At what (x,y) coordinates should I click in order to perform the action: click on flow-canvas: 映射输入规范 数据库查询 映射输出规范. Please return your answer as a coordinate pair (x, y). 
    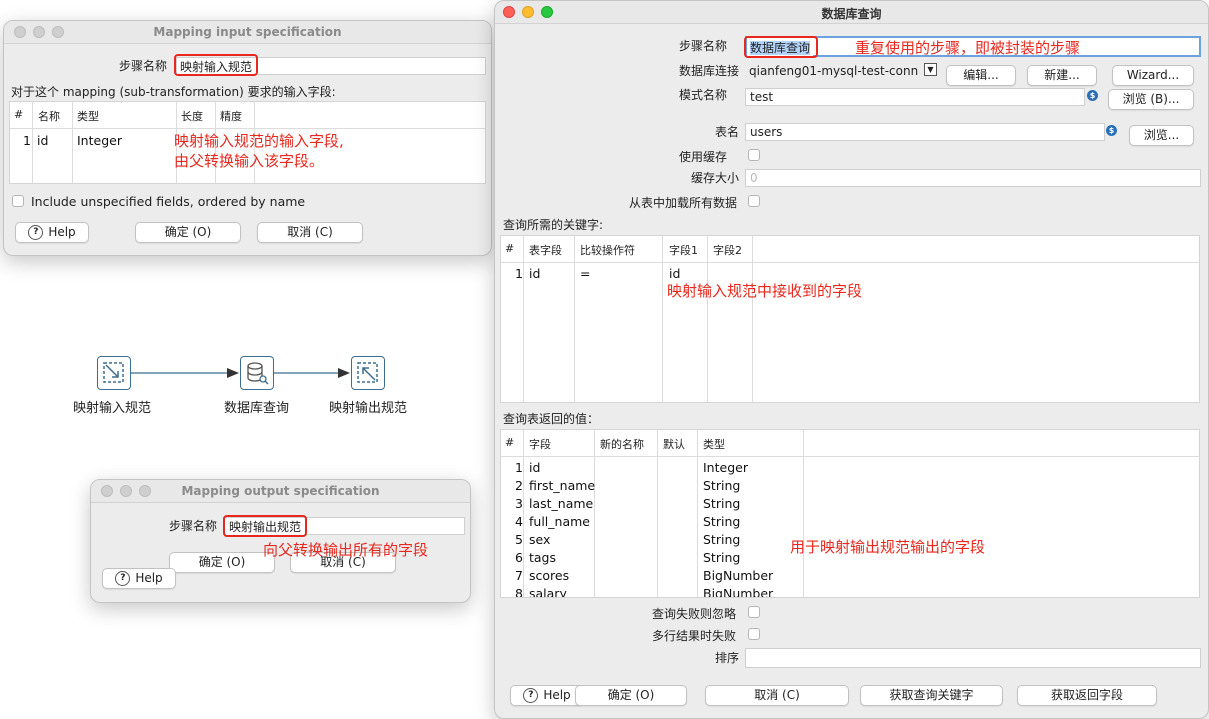
    Looking at the image, I should click on (250, 385).